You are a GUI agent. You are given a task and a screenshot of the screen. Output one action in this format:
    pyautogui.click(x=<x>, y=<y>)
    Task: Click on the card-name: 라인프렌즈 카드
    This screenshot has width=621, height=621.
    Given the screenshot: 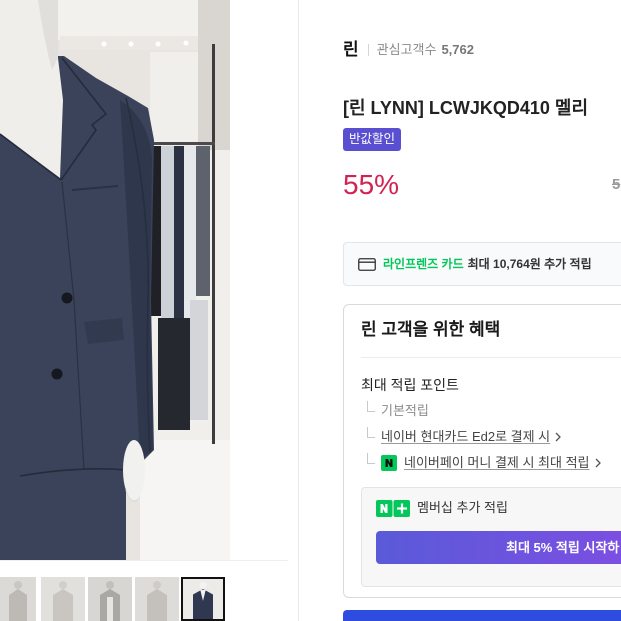 What is the action you would take?
    pyautogui.click(x=423, y=264)
    